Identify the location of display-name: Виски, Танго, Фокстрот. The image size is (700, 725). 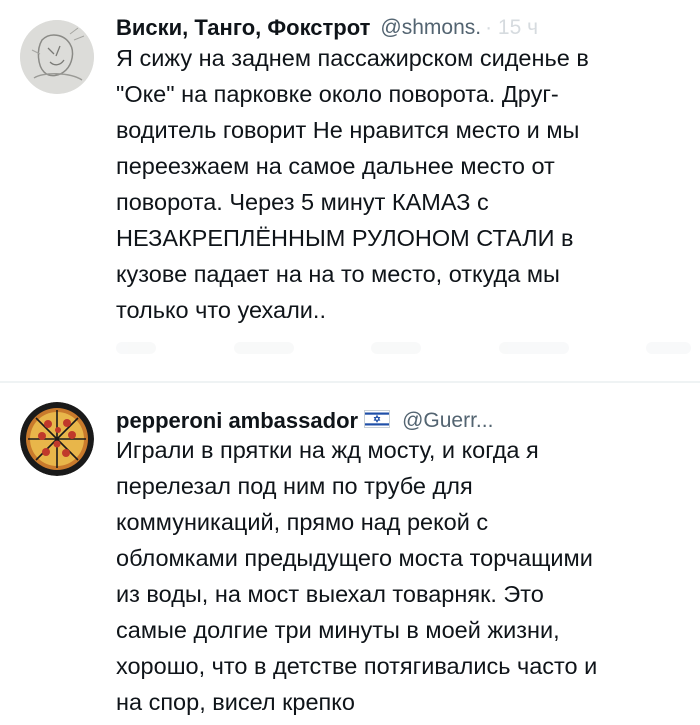
(243, 28).